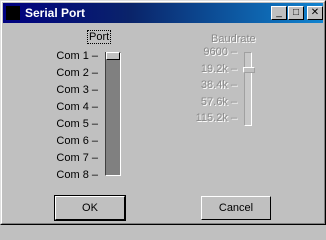  What do you see at coordinates (113, 114) in the screenshot?
I see `port-slider-track` at bounding box center [113, 114].